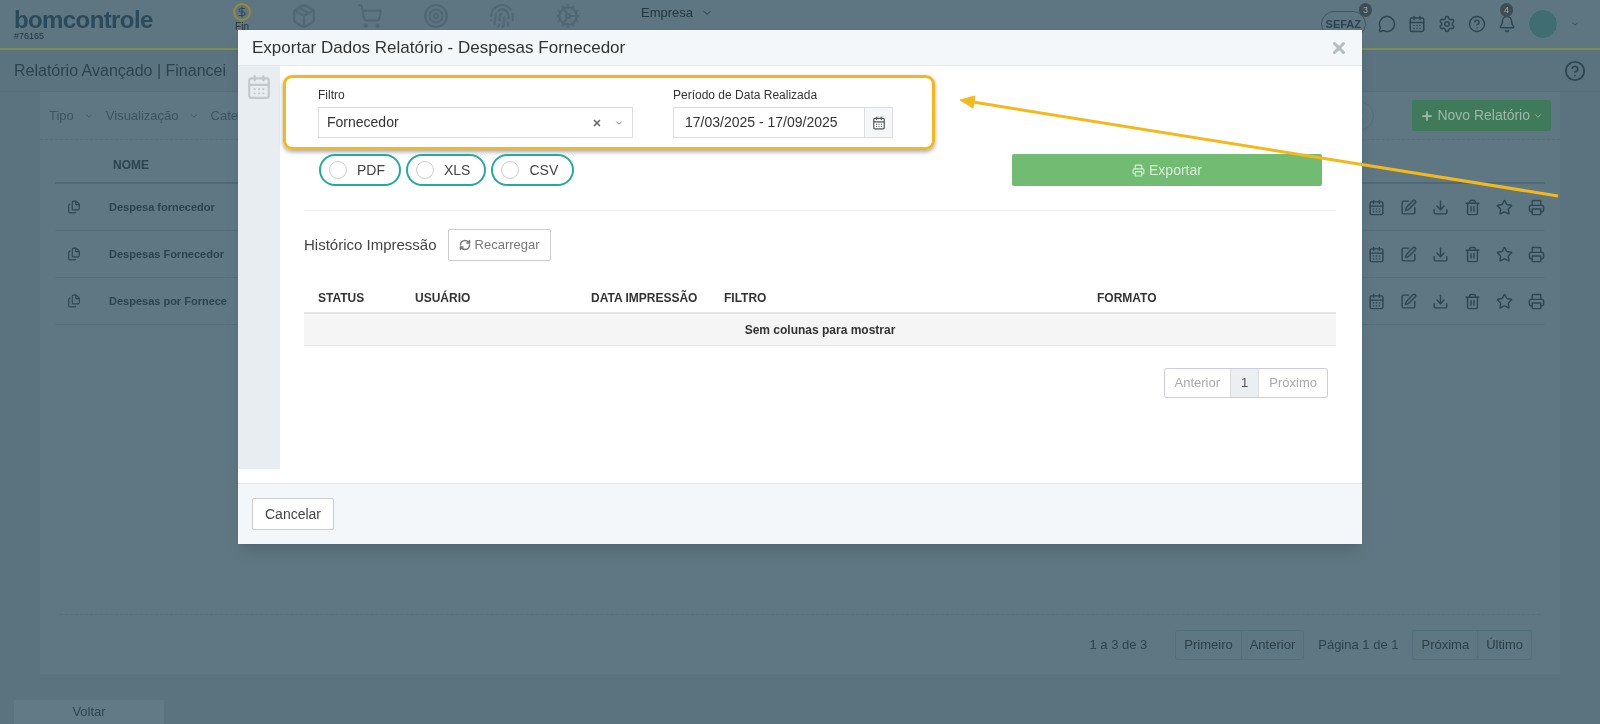 The height and width of the screenshot is (724, 1600). I want to click on page-number: 1, so click(1245, 383).